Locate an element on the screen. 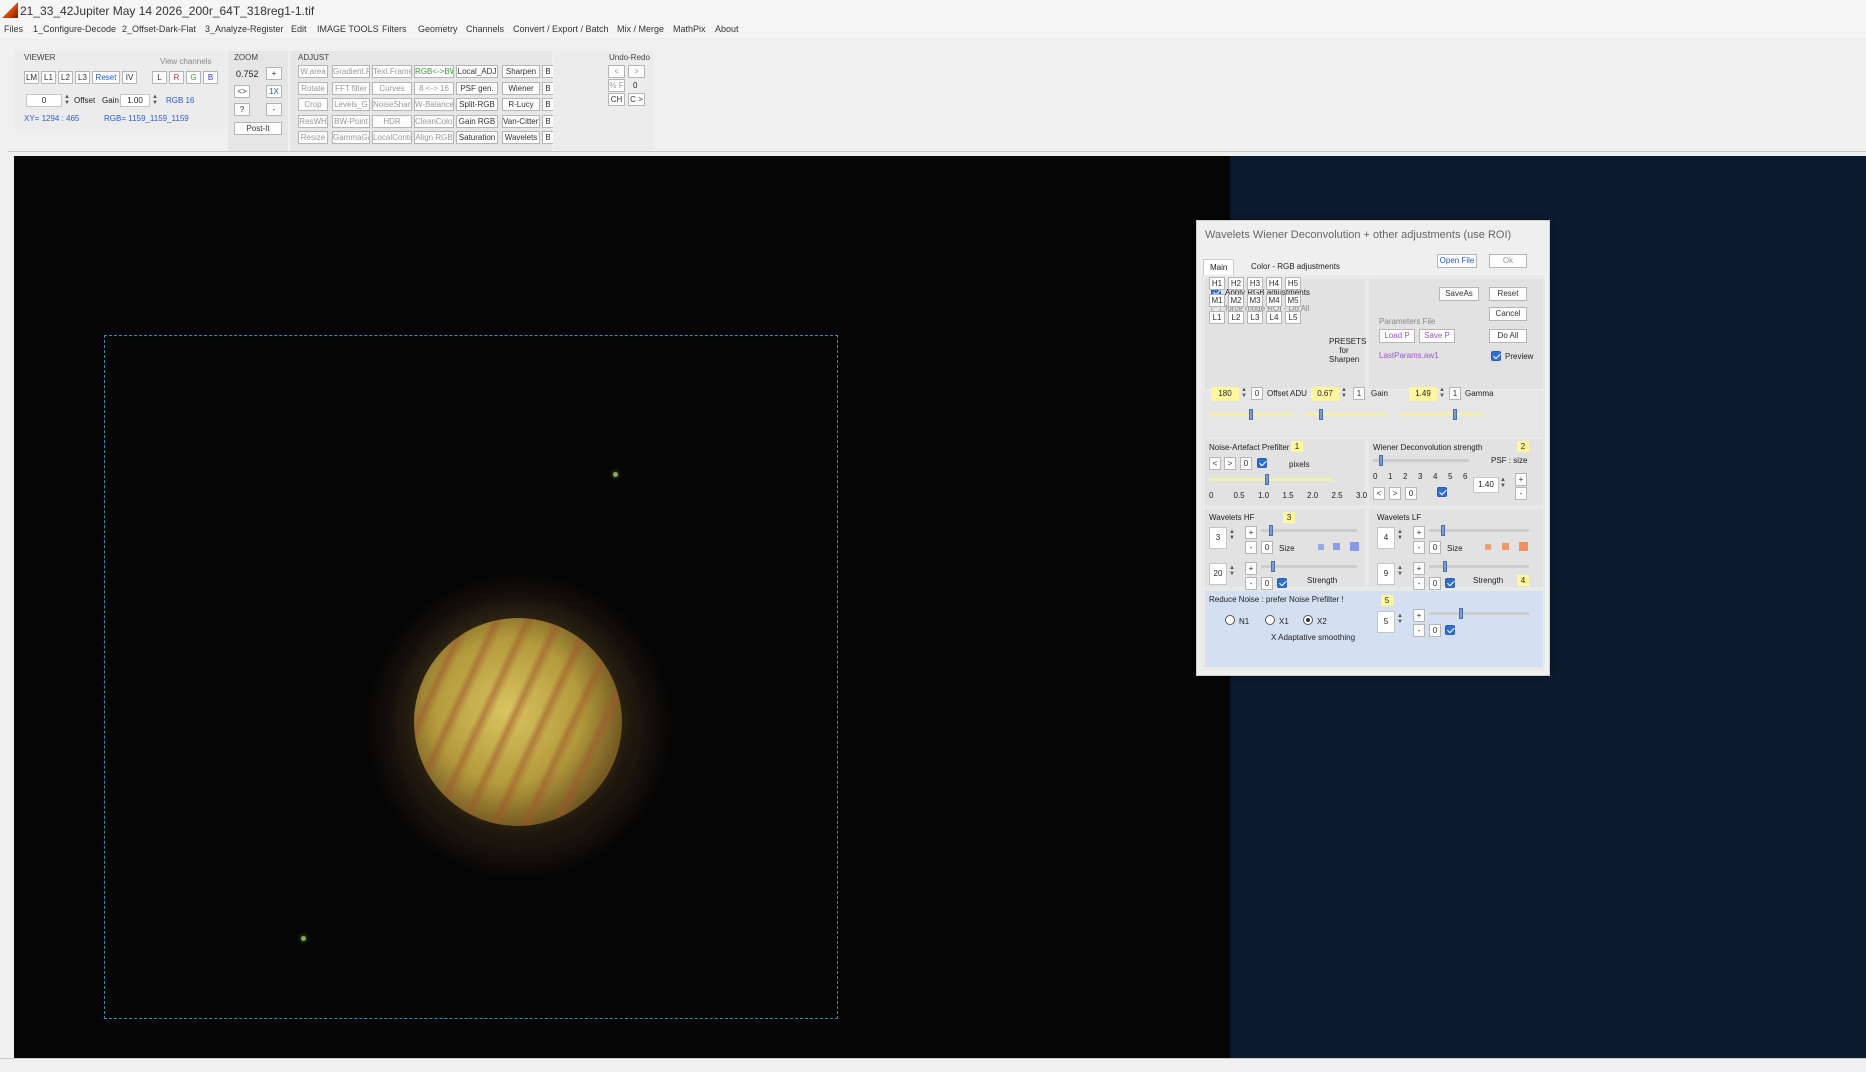 Image resolution: width=1866 pixels, height=1072 pixels. menu-filters: Filters is located at coordinates (394, 29).